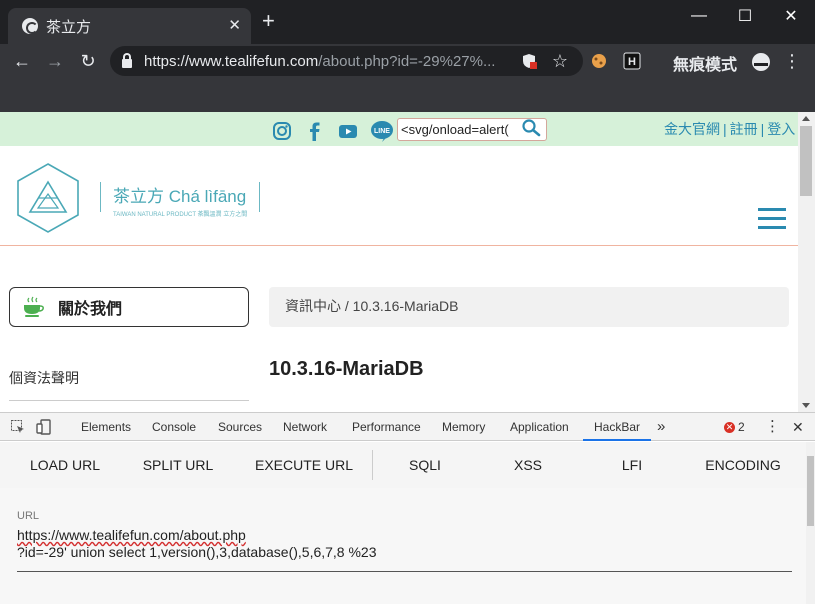 This screenshot has height=604, width=815. What do you see at coordinates (174, 427) in the screenshot?
I see `tab-console: Console` at bounding box center [174, 427].